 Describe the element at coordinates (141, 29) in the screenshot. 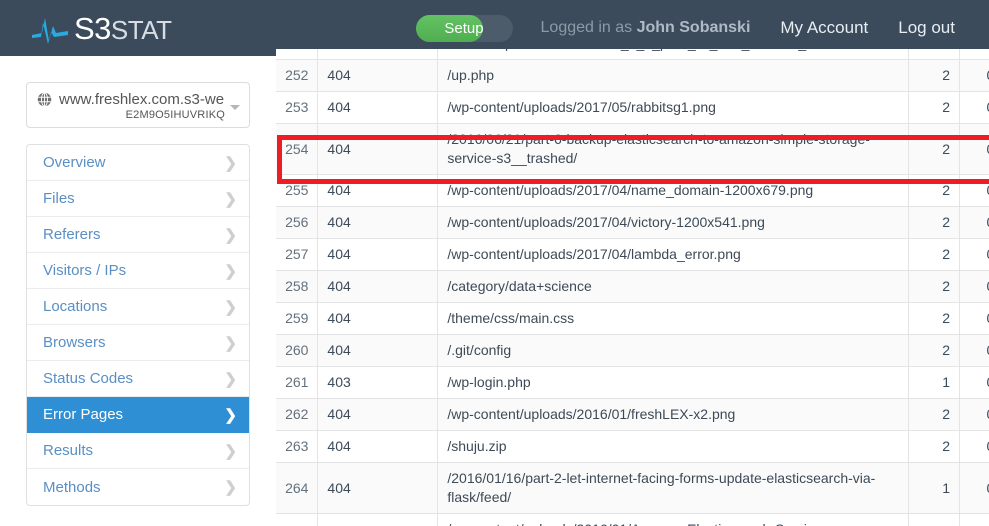

I see `logo-text-stat: STAT` at that location.